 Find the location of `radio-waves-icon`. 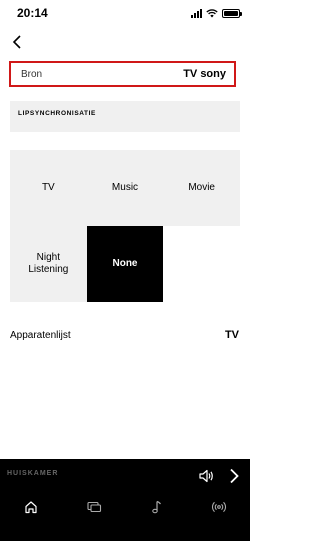

radio-waves-icon is located at coordinates (218, 507).